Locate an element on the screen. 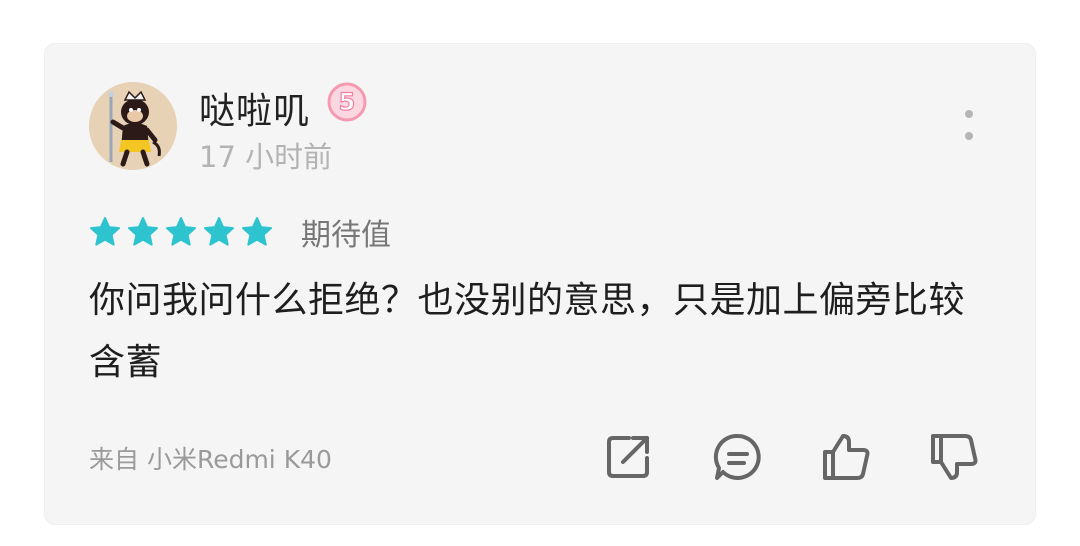 The width and height of the screenshot is (1080, 546). monkey-avatar-icon is located at coordinates (133, 126).